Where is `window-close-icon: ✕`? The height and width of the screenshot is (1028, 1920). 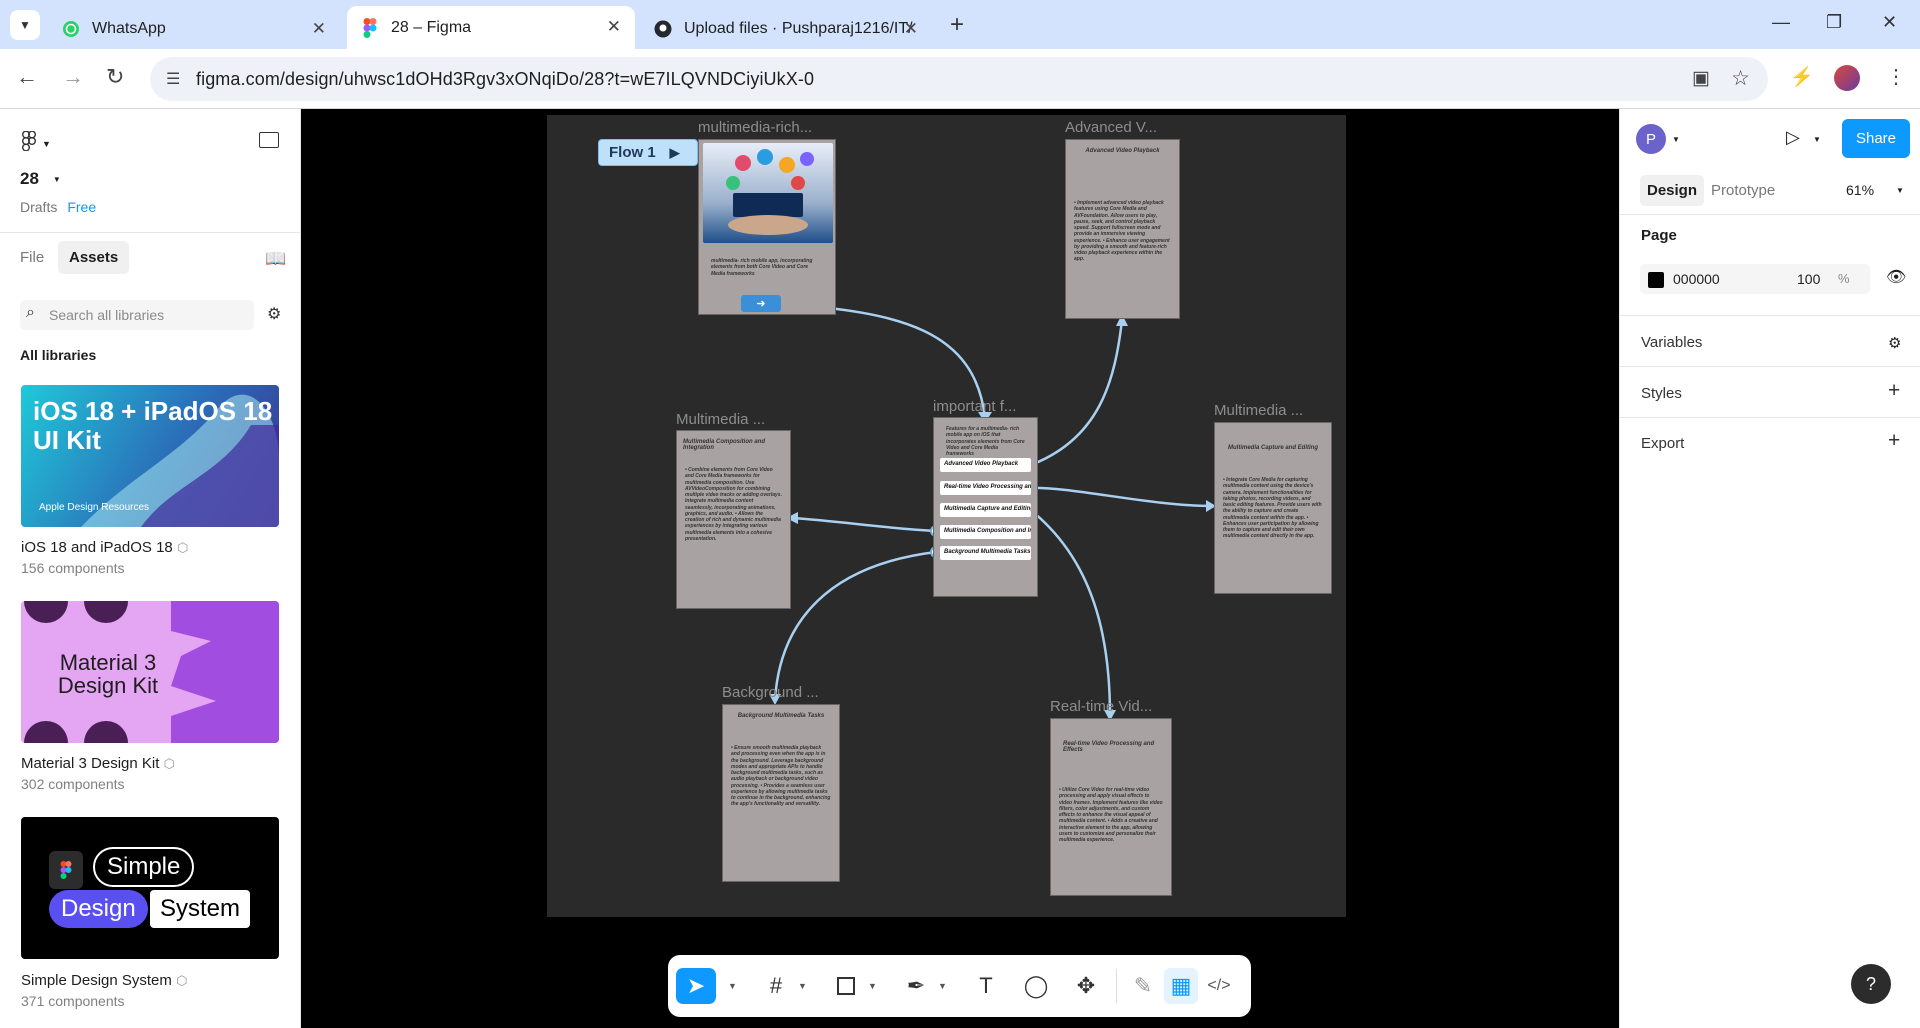
window-close-icon: ✕ is located at coordinates (1889, 22).